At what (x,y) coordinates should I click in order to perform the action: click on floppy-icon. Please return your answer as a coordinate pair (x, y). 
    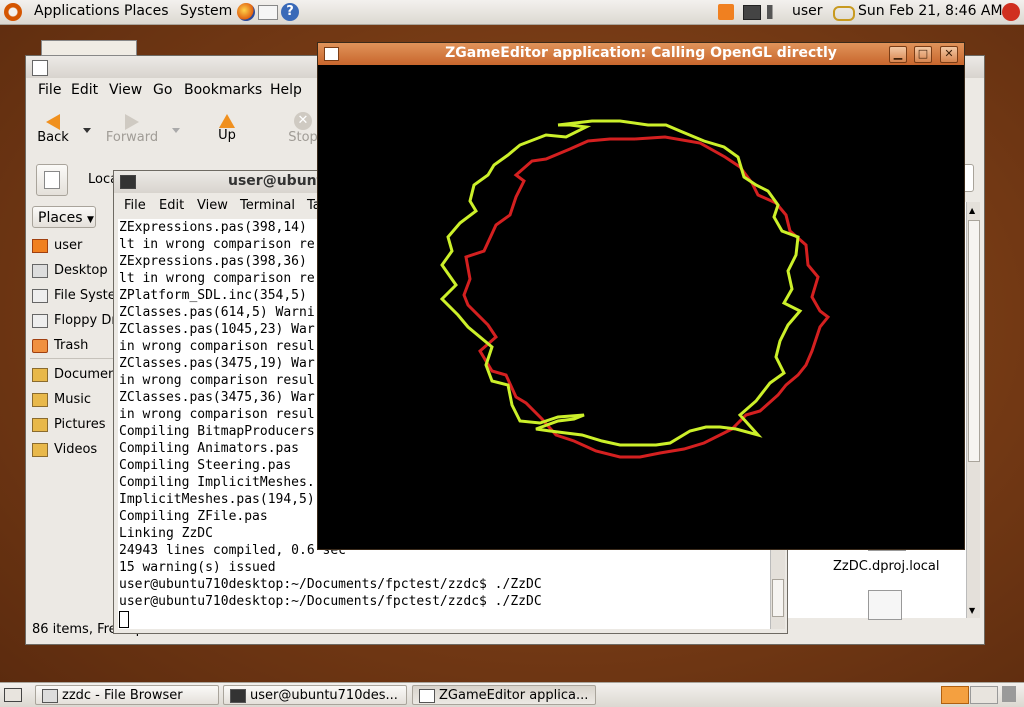
    Looking at the image, I should click on (40, 320).